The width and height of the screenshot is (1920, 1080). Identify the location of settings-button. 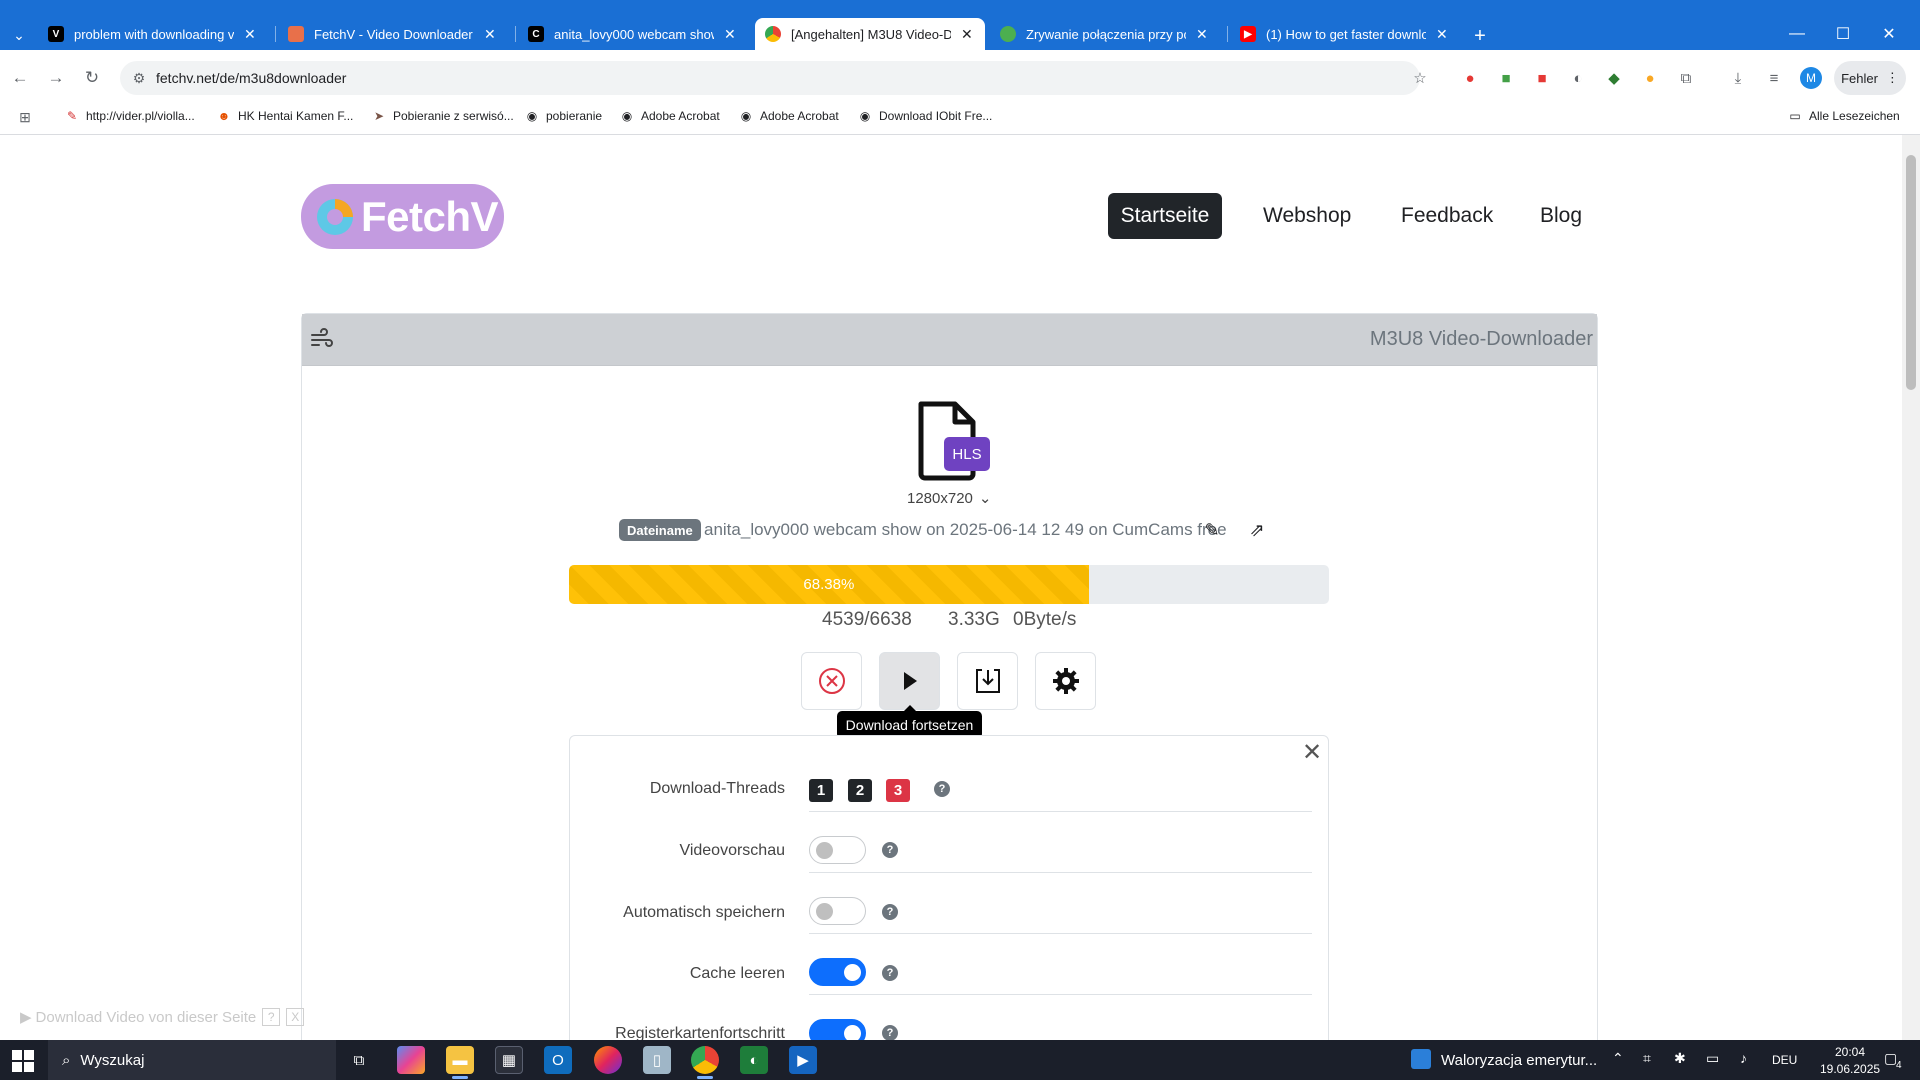
(1065, 681).